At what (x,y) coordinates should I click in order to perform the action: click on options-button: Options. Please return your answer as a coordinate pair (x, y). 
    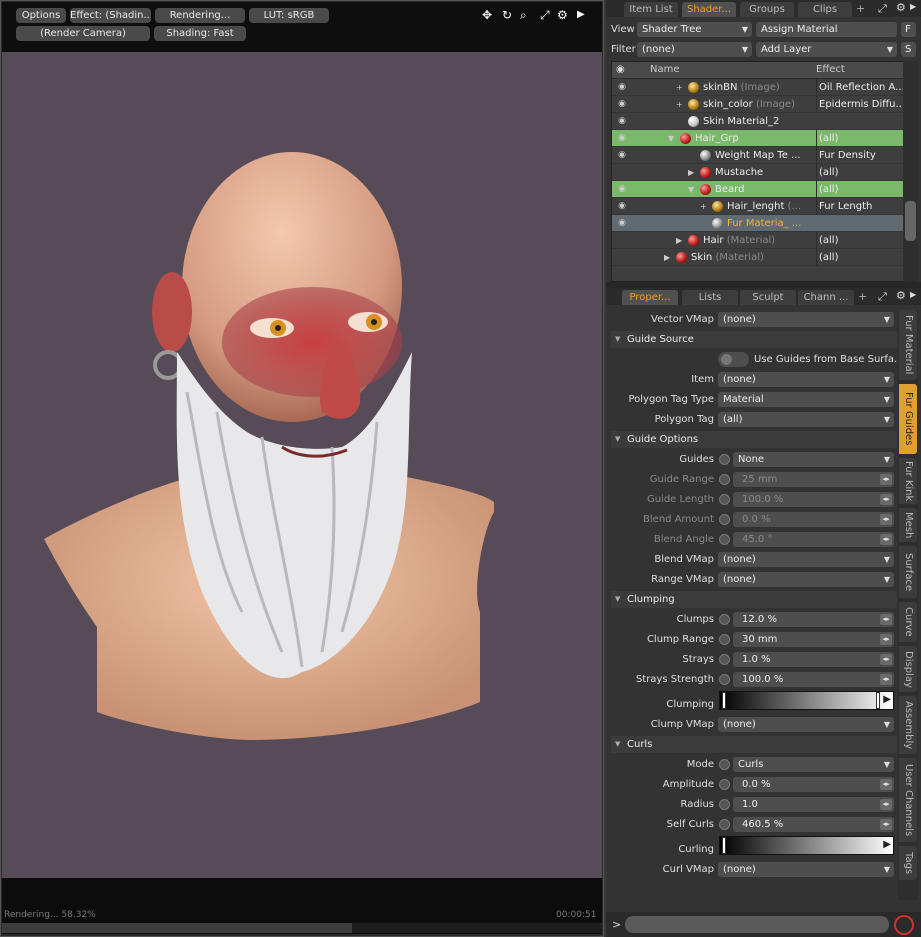
    Looking at the image, I should click on (41, 15).